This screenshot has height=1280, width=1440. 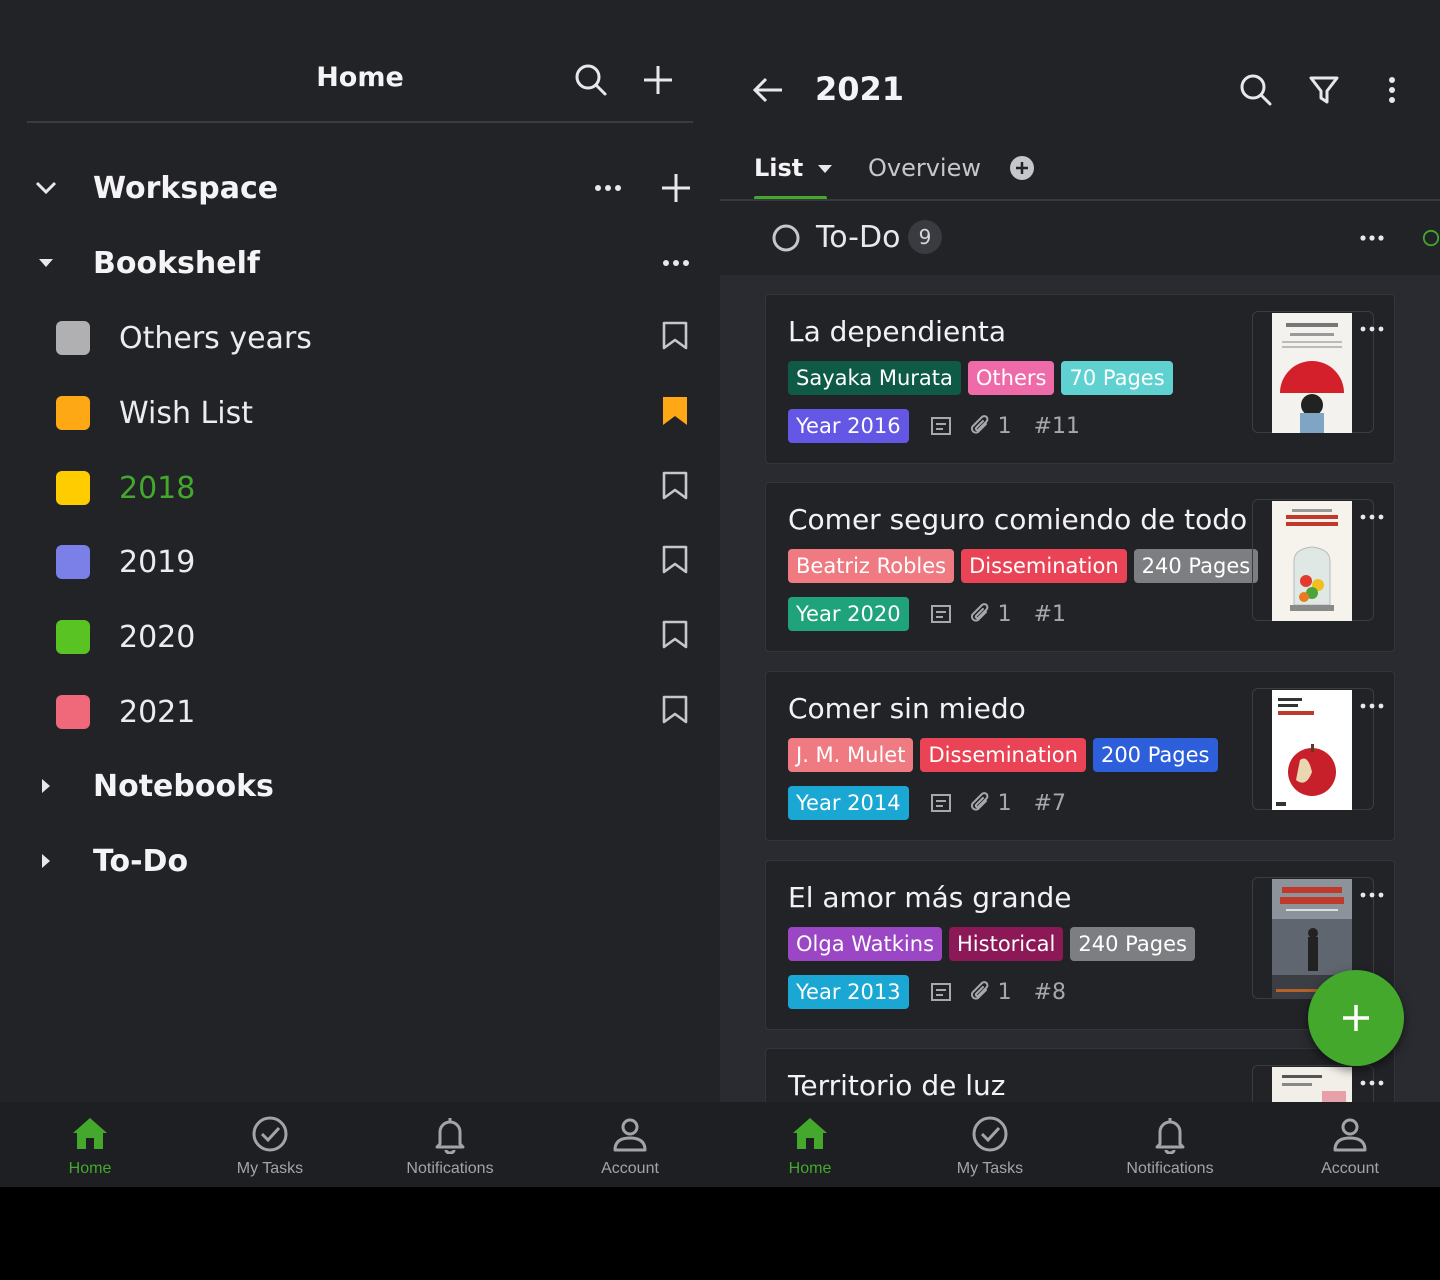 I want to click on tab-overview: Overview, so click(x=924, y=168).